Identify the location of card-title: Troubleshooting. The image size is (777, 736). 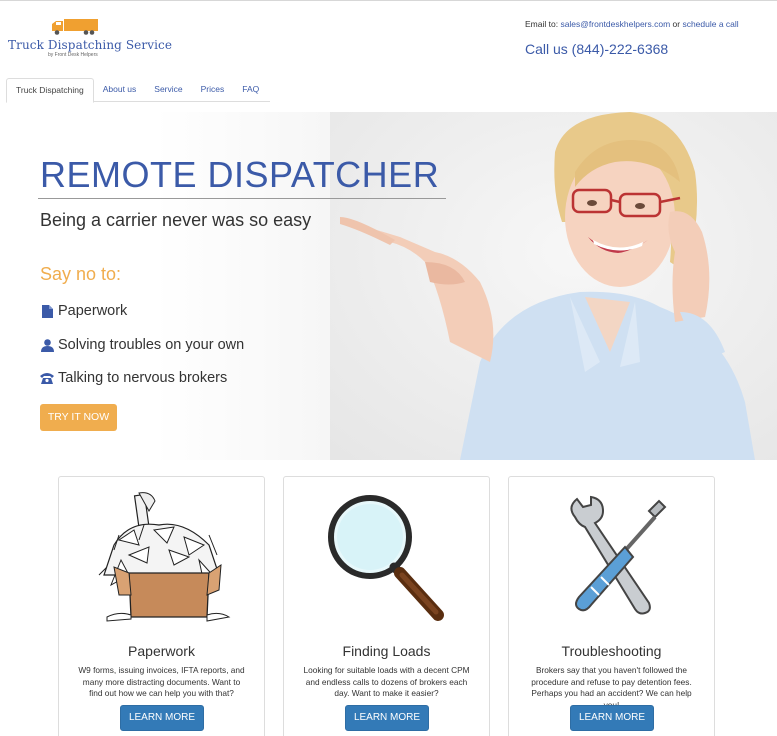
(611, 651).